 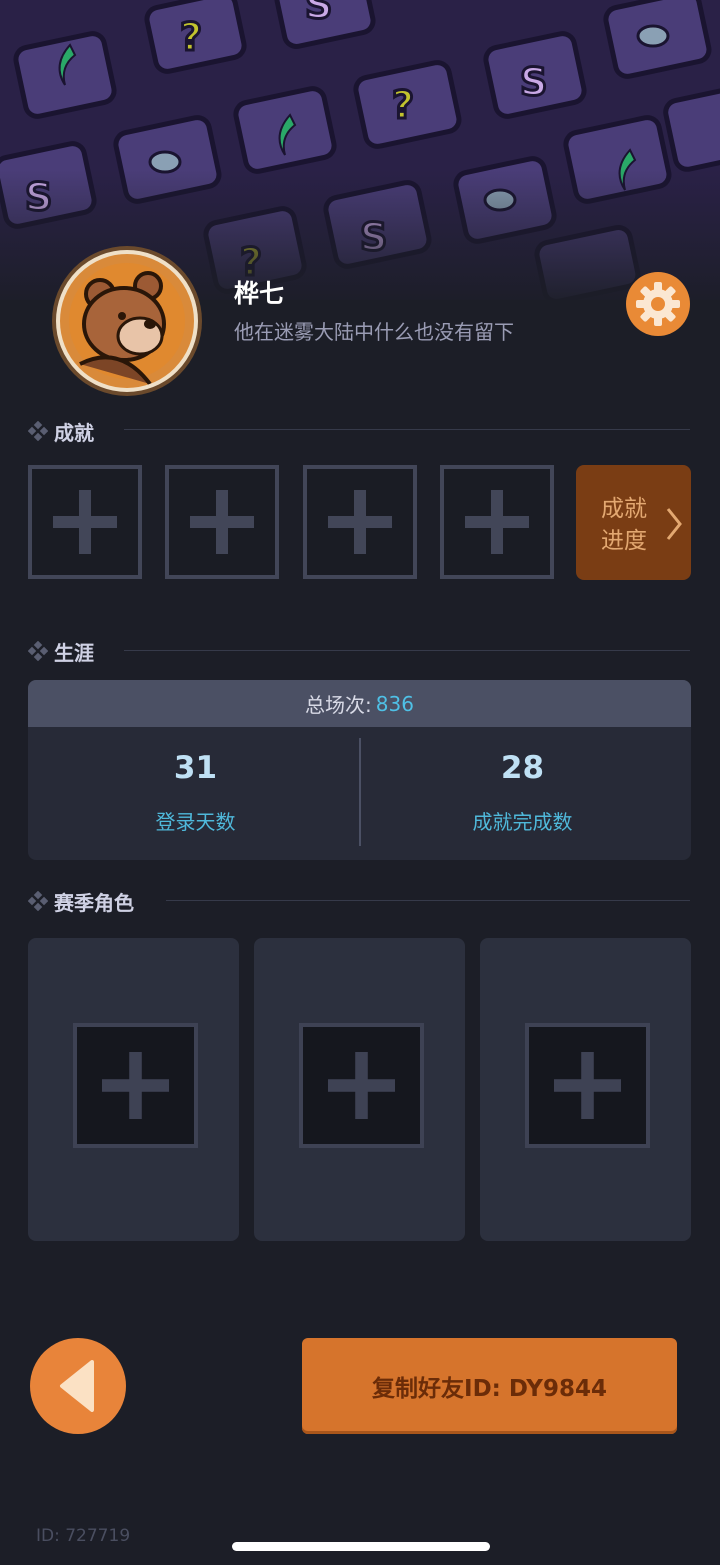 I want to click on login-days-value: 31, so click(x=195, y=768).